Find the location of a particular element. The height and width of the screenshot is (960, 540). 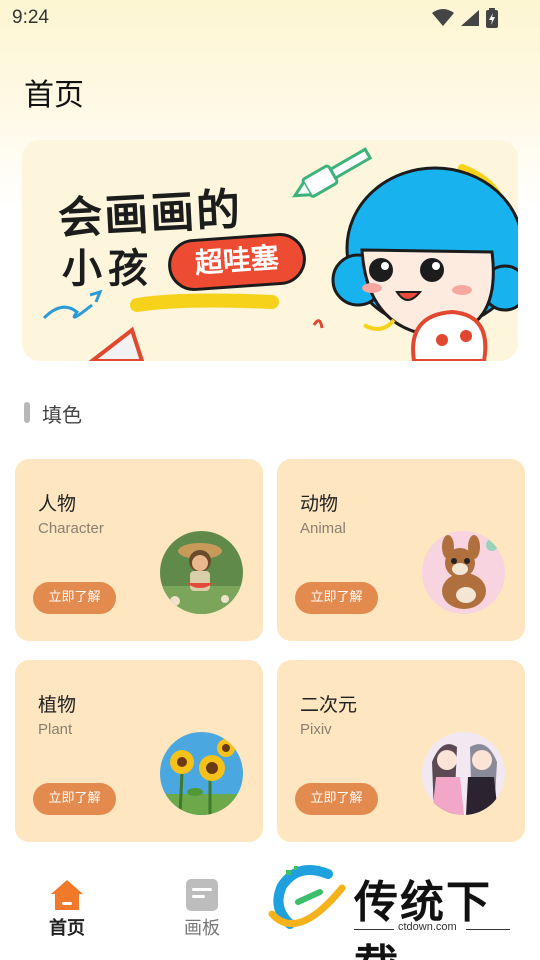

nav-label-board: 画板 is located at coordinates (202, 928).